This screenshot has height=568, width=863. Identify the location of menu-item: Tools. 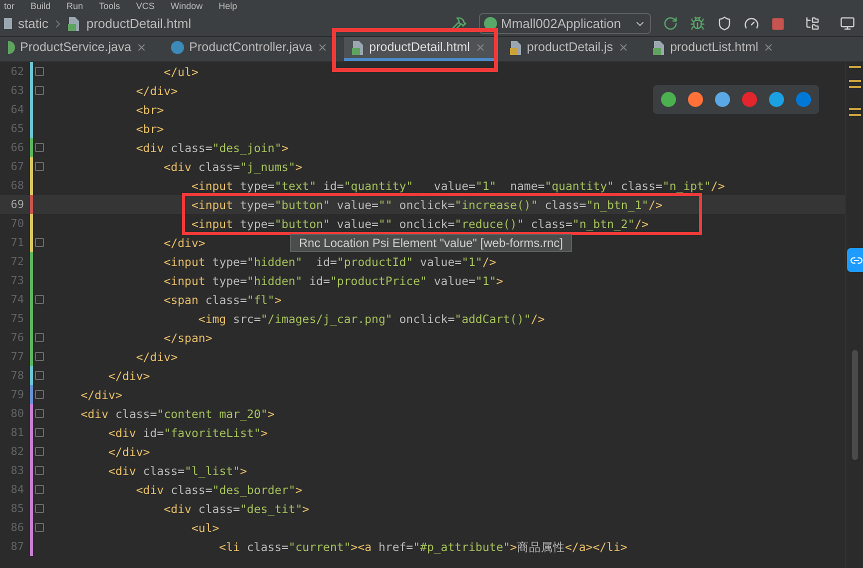
(109, 6).